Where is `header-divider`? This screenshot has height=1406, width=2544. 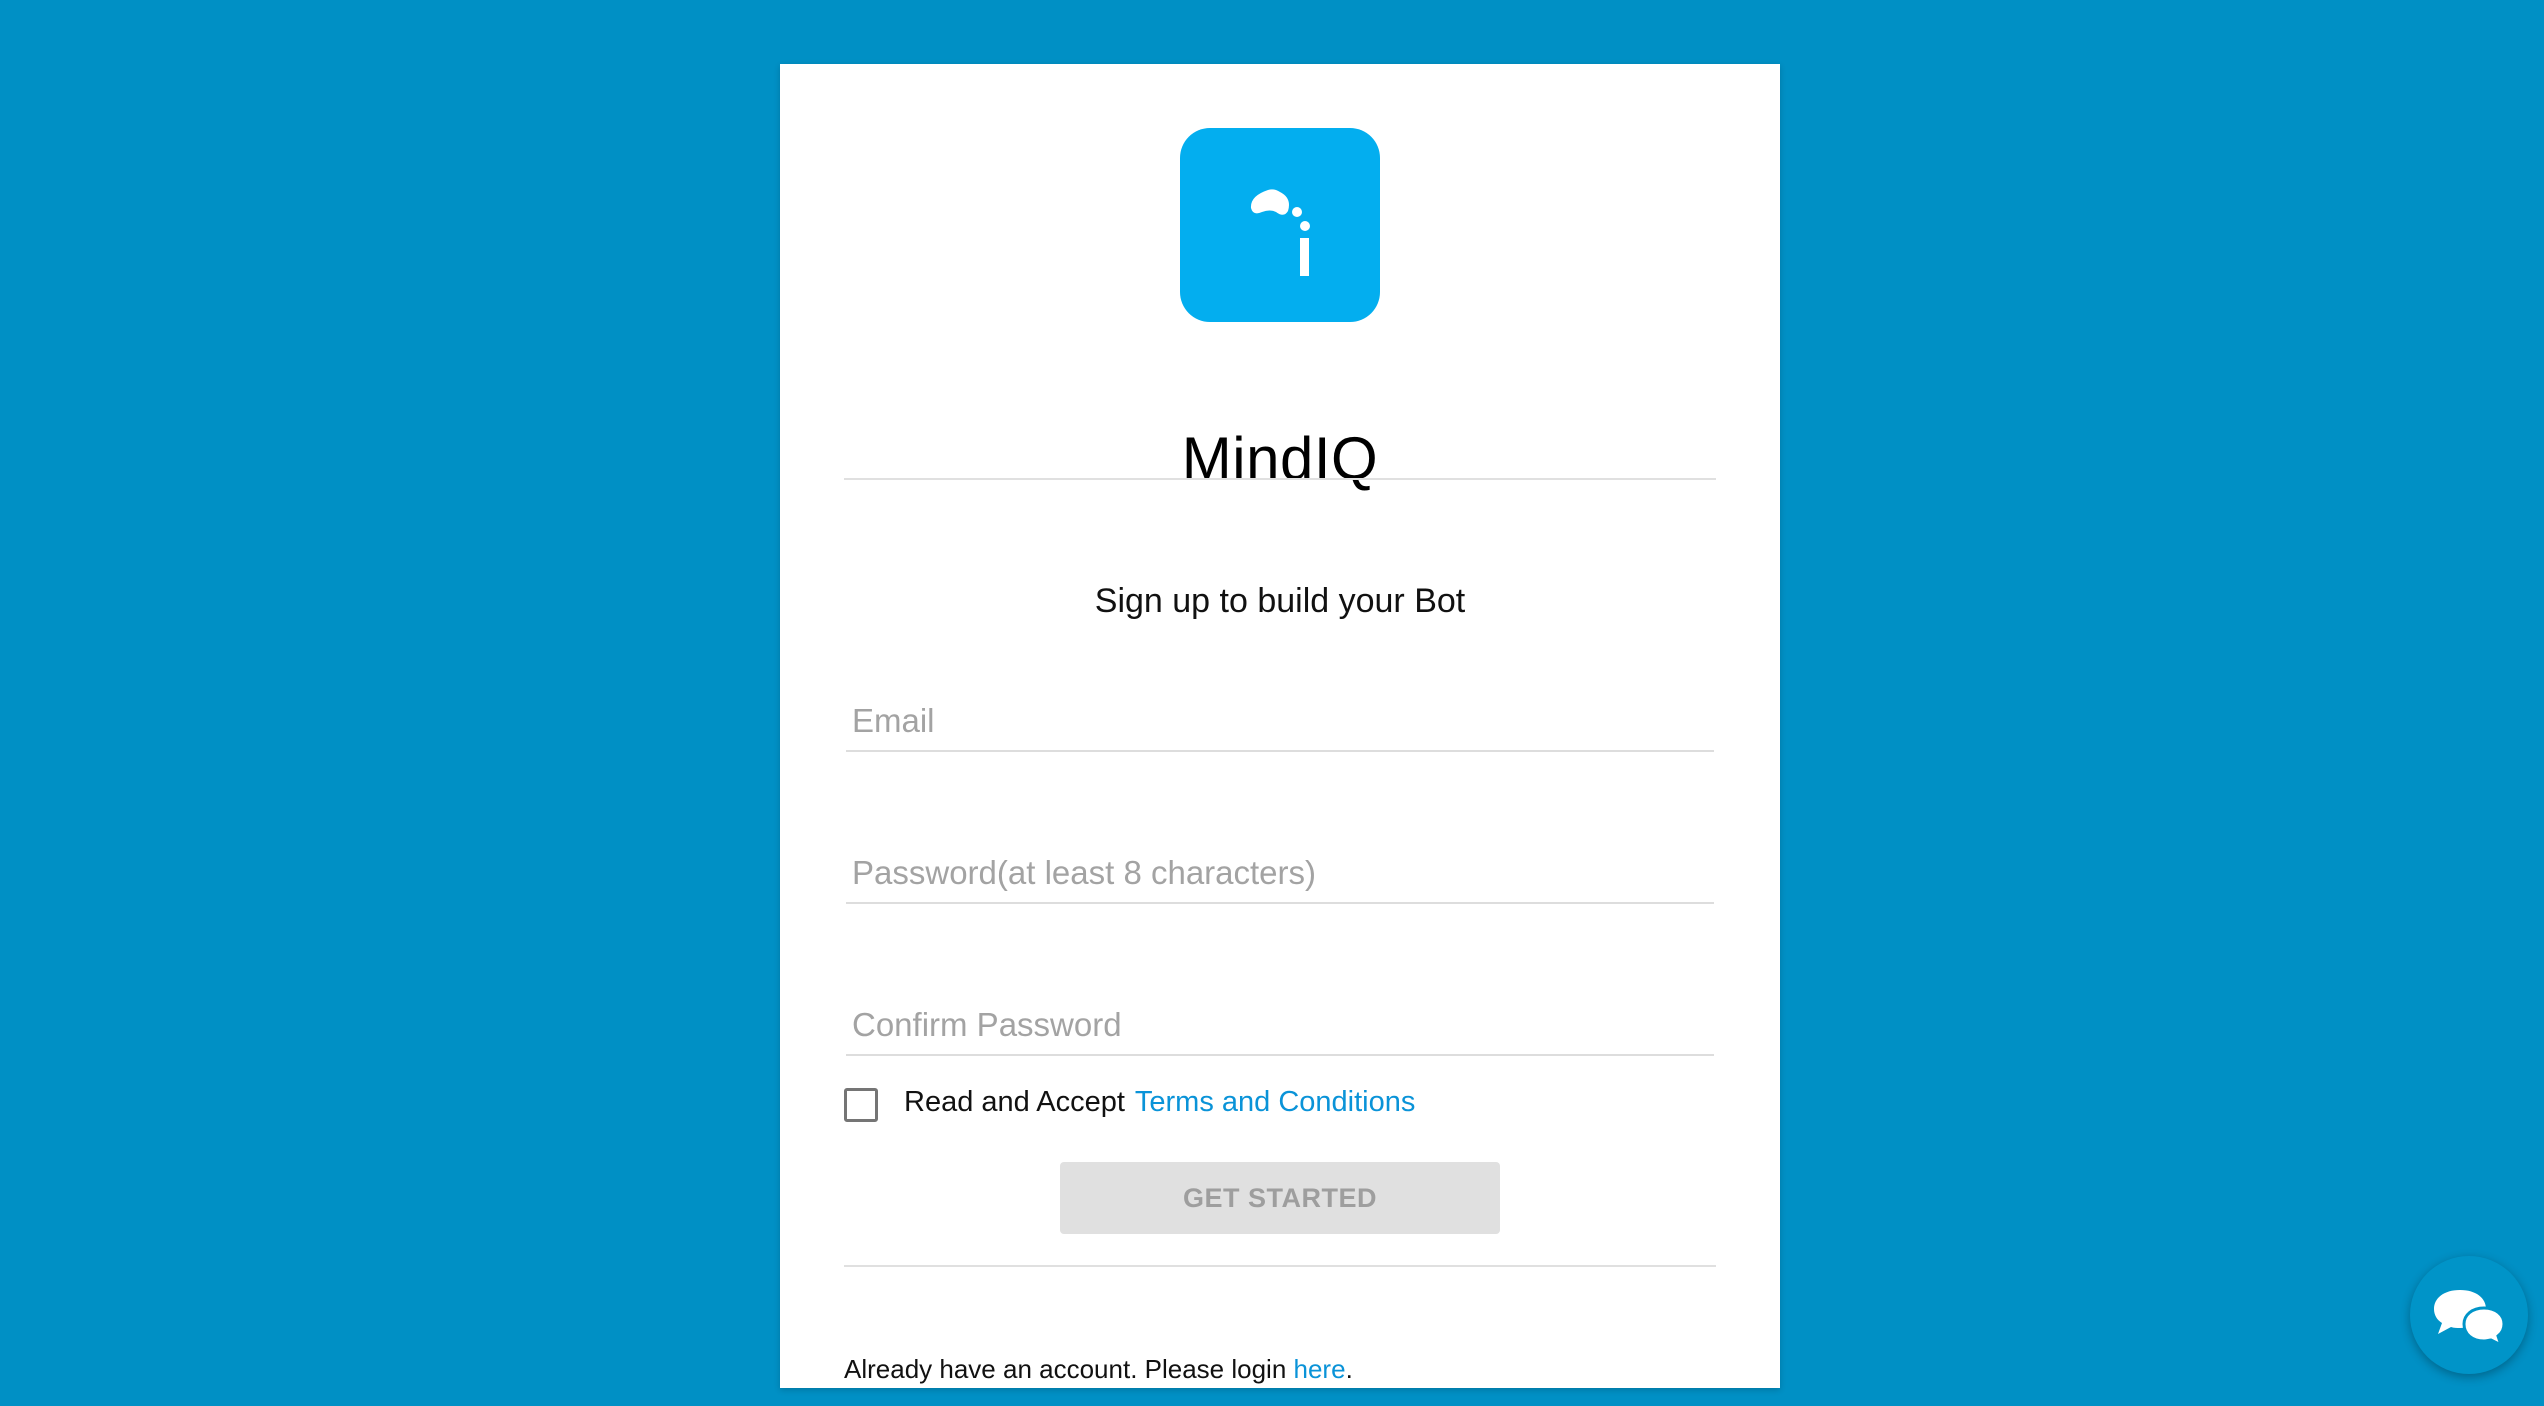 header-divider is located at coordinates (1280, 479).